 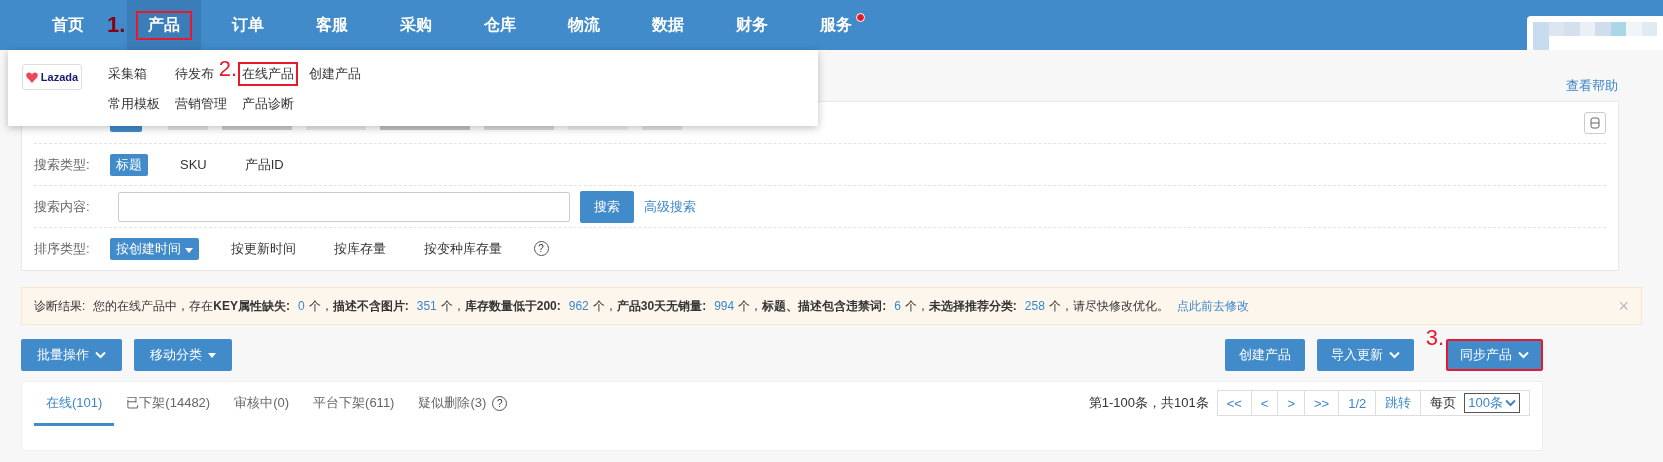 I want to click on fix-link: 点此前去修改, so click(x=1212, y=306).